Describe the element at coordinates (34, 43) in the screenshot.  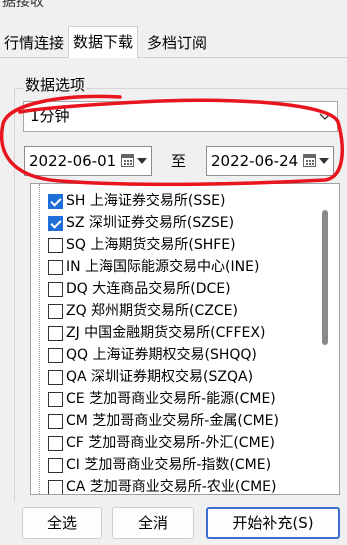
I see `tab-market-connection: 行情连接` at that location.